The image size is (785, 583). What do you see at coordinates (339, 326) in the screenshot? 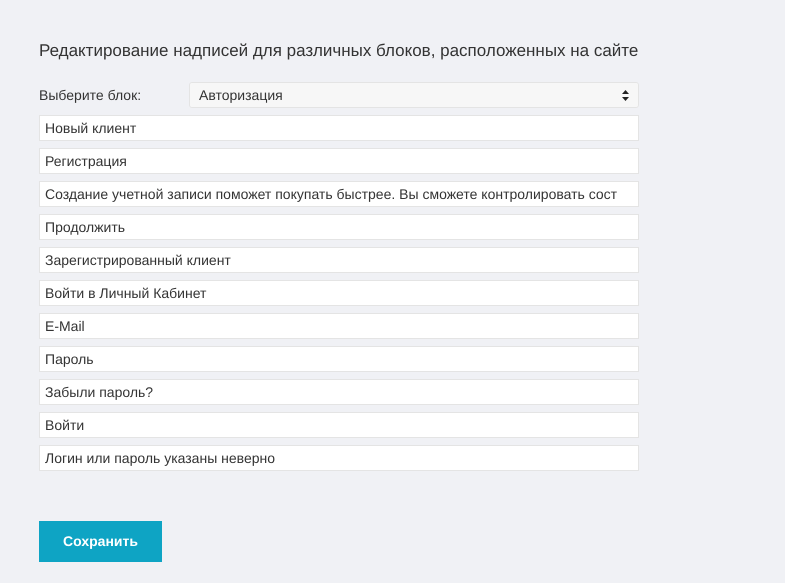
I see `text-field: E-Mail` at bounding box center [339, 326].